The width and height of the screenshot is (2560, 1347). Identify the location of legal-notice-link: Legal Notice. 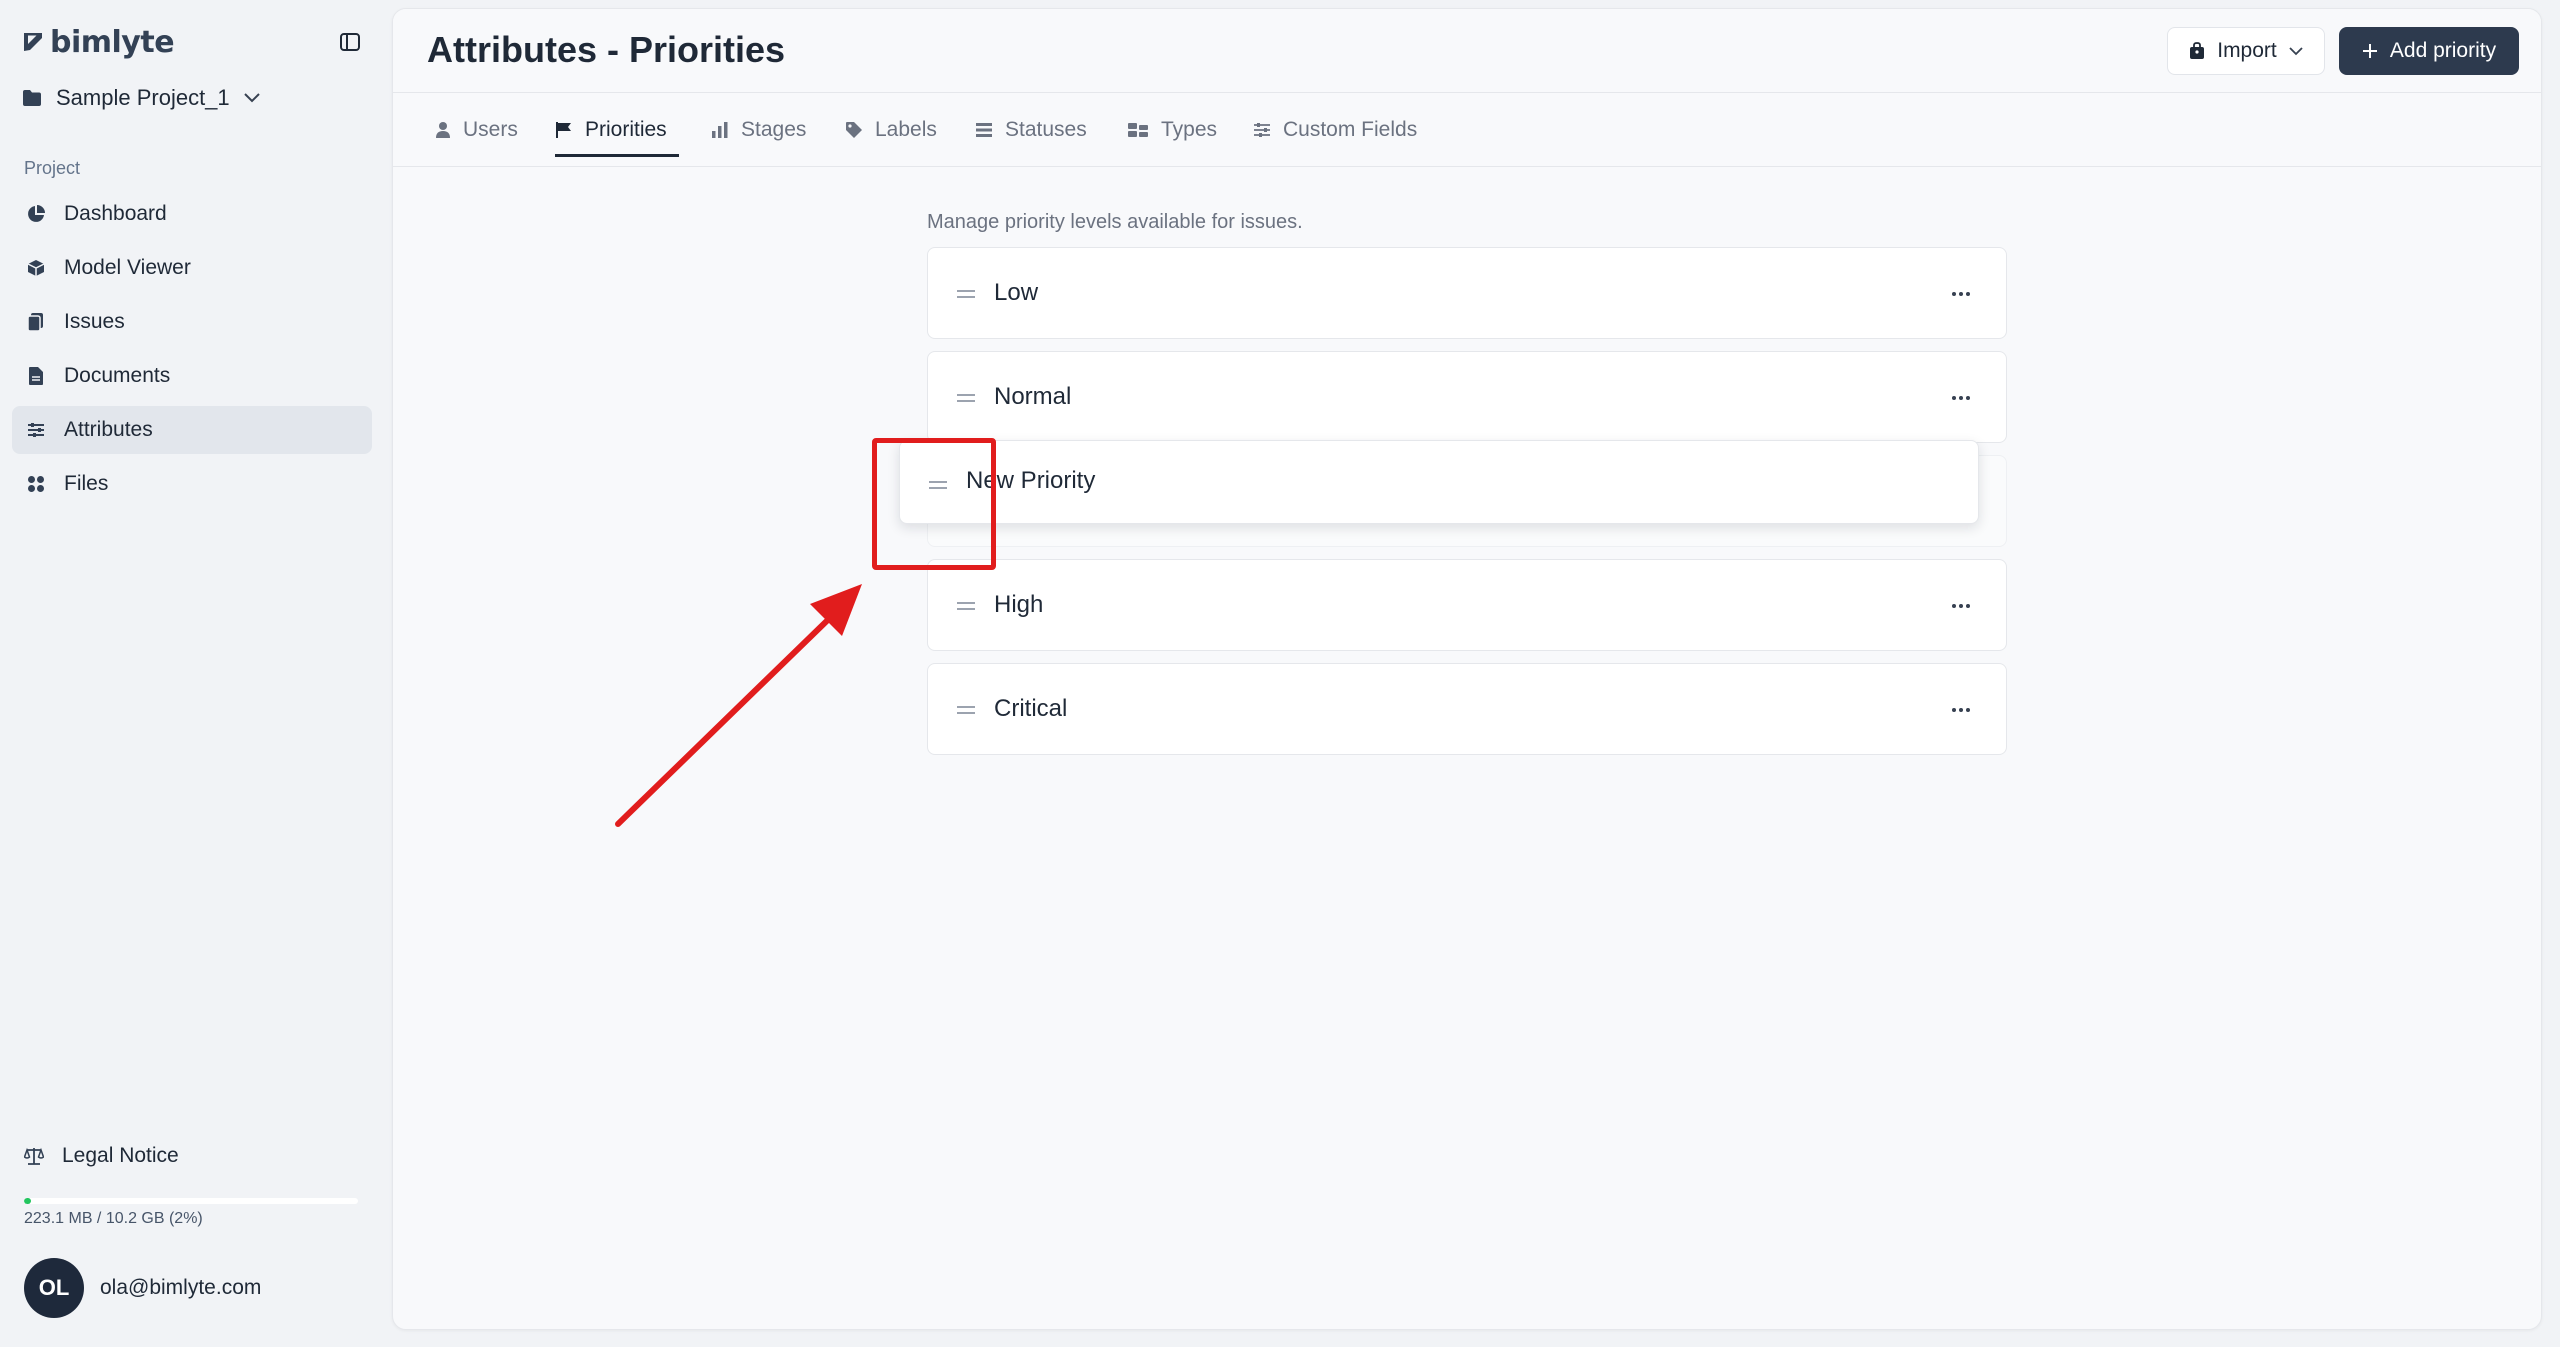
(101, 1156).